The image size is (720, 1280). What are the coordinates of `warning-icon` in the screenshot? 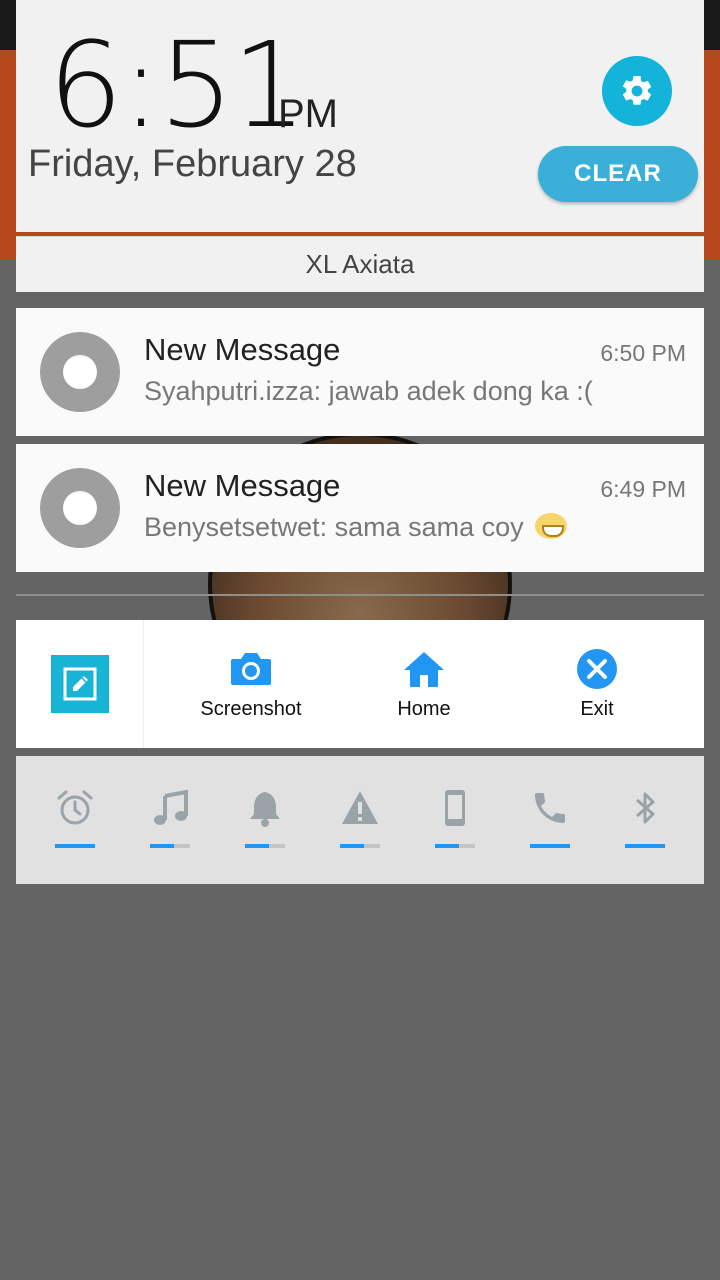 It's located at (360, 808).